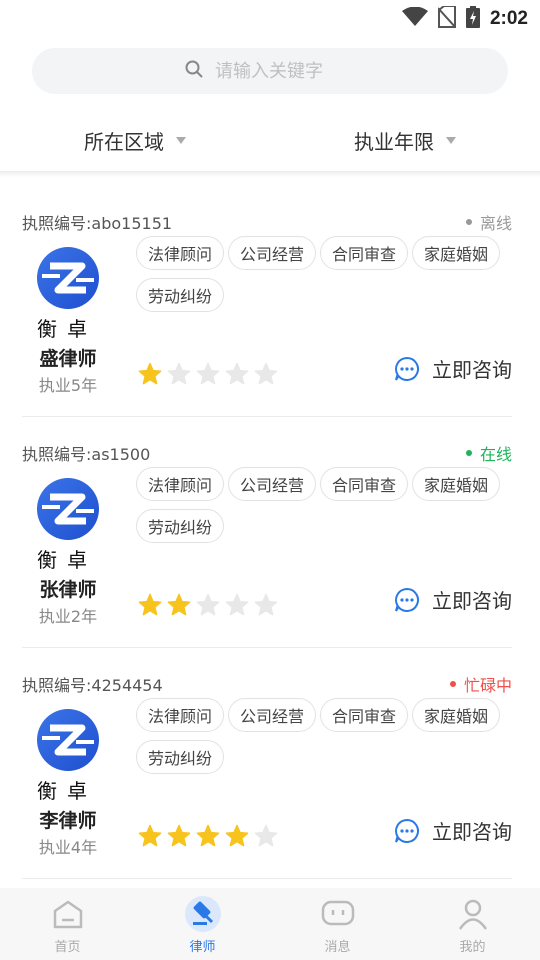 This screenshot has height=960, width=540. I want to click on filter-bar: 所在区域 执业年限, so click(270, 140).